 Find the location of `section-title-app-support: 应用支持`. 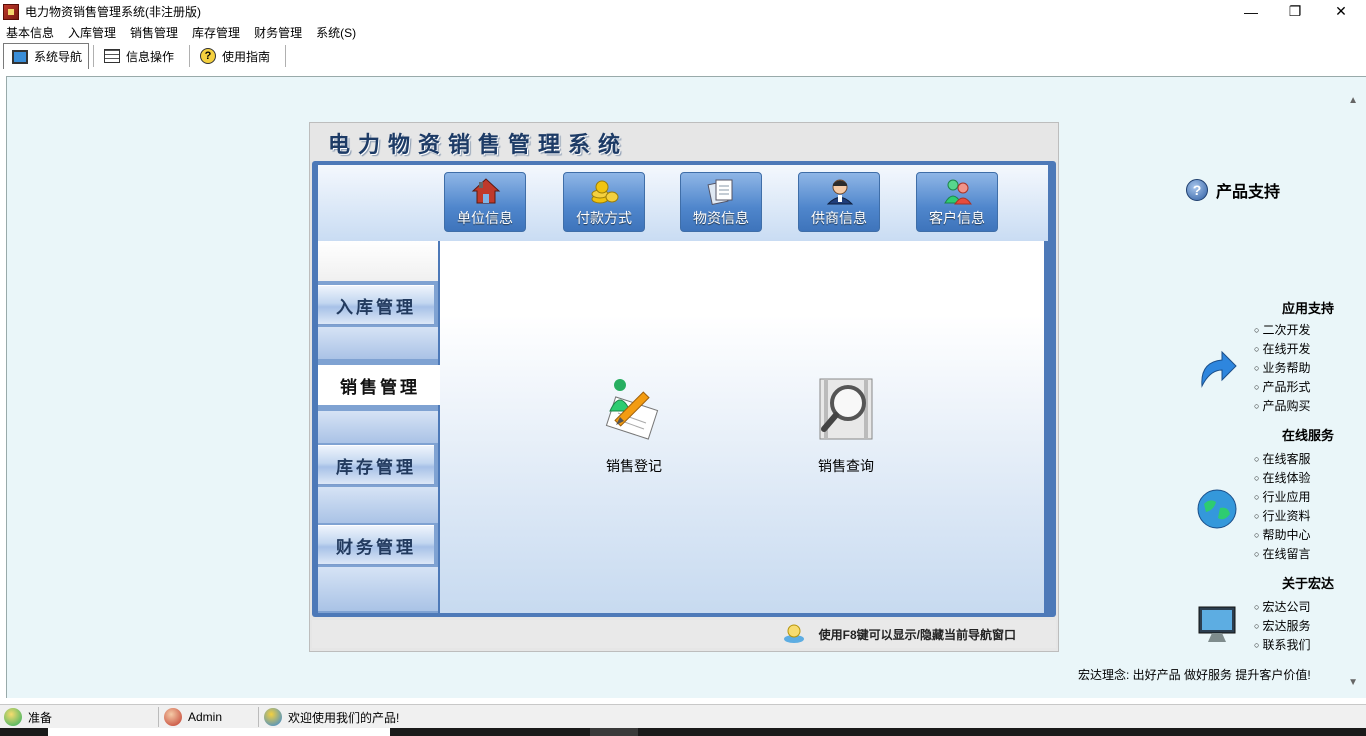

section-title-app-support: 应用支持 is located at coordinates (1307, 308).